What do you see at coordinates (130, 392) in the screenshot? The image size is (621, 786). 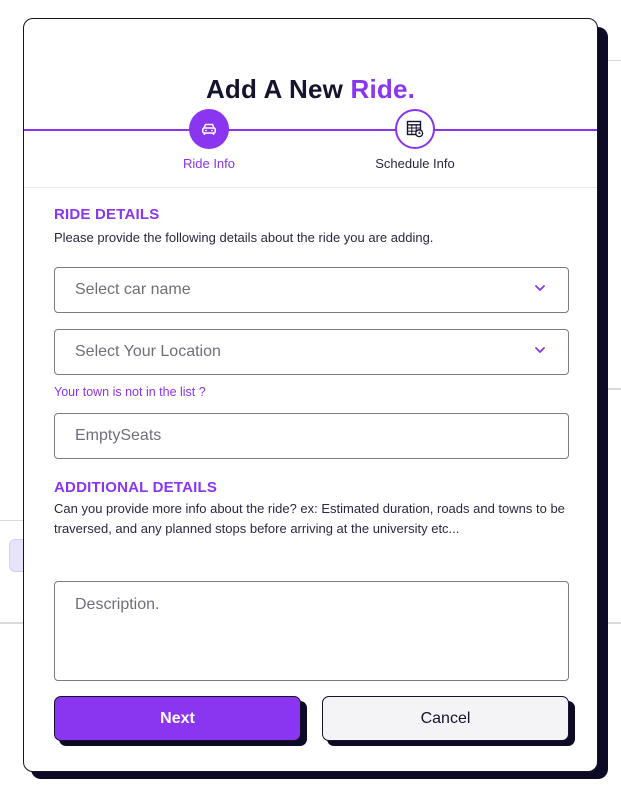 I see `town-not-in-list-link: Your town is not in the list ?` at bounding box center [130, 392].